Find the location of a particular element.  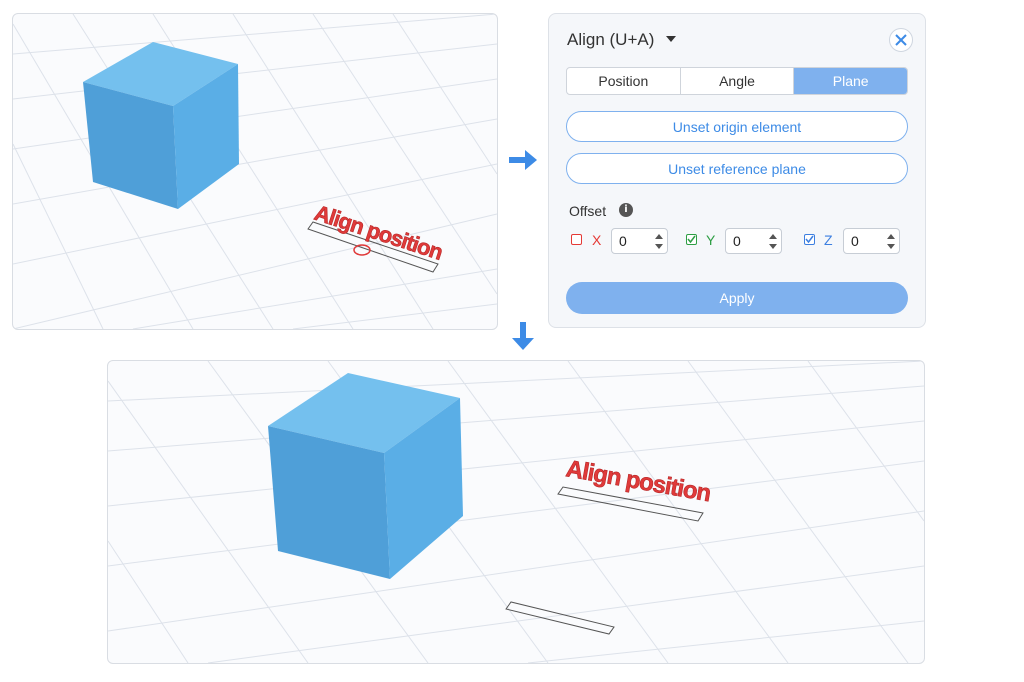

arrow-down-icon is located at coordinates (523, 336).